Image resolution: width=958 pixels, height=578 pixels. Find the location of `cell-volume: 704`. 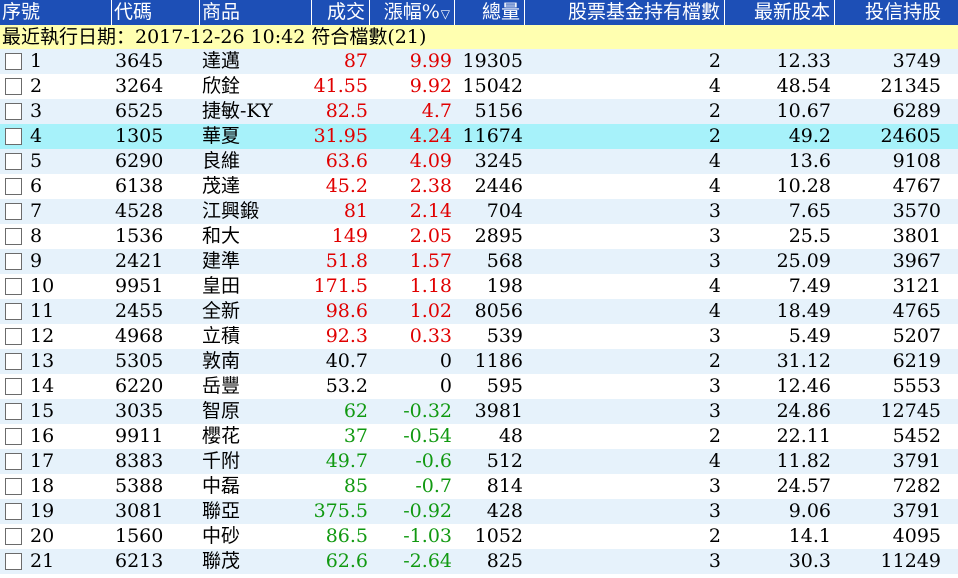

cell-volume: 704 is located at coordinates (504, 211).